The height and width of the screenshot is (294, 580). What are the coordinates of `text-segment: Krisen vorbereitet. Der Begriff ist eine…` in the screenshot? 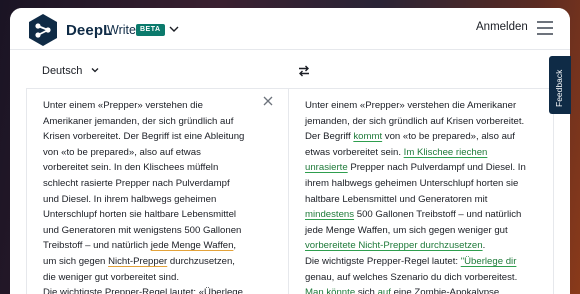 It's located at (144, 137).